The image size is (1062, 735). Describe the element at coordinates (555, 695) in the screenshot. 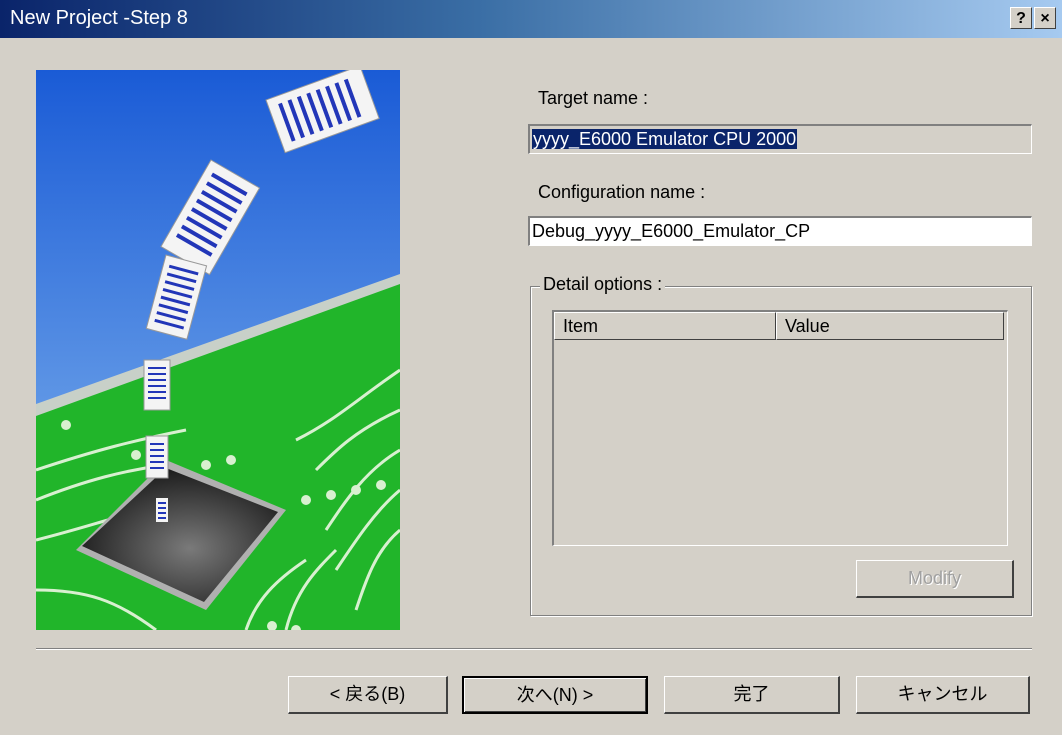

I see `next-button: 次へ(N) >` at that location.